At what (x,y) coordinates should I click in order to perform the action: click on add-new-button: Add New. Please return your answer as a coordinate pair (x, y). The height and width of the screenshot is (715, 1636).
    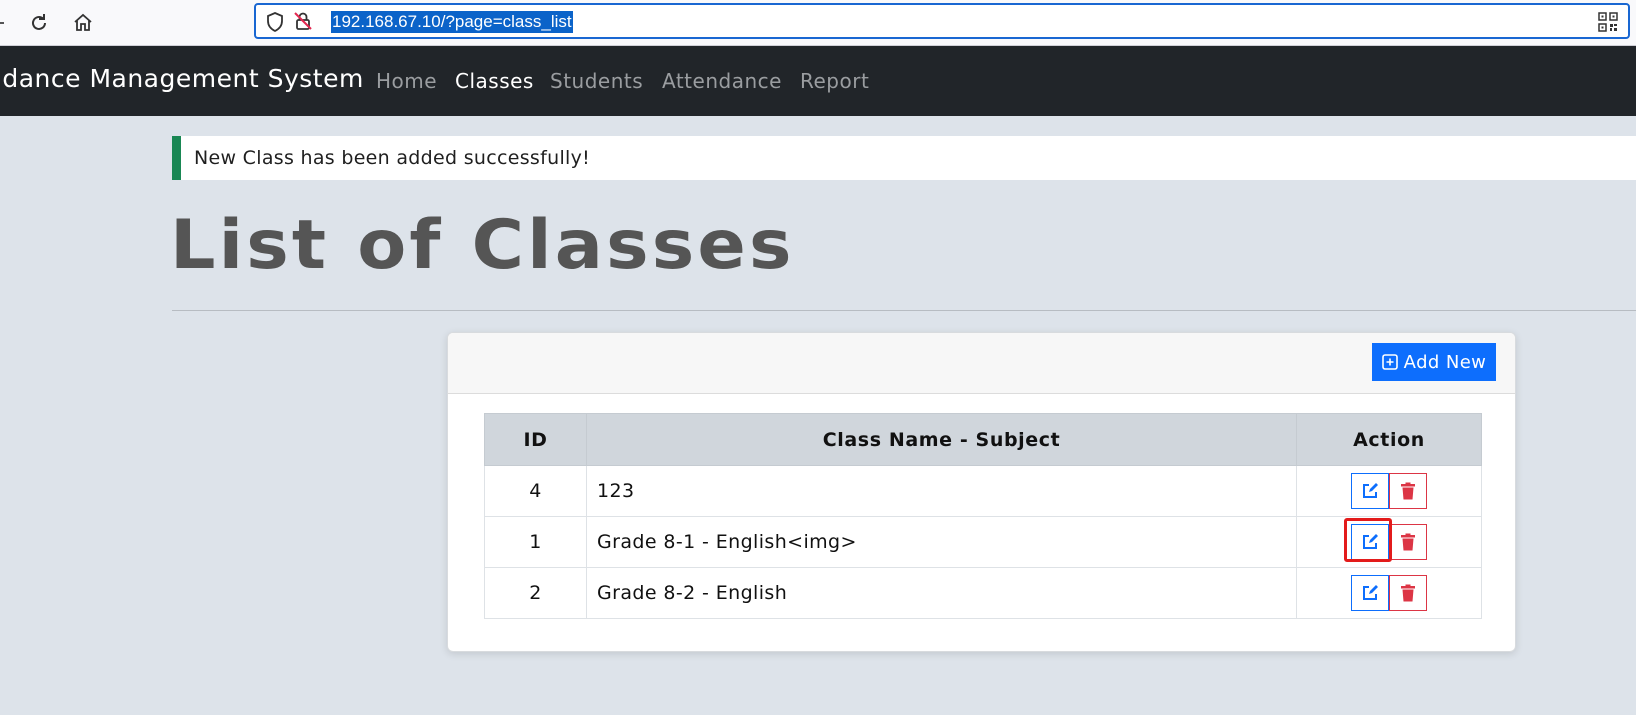
    Looking at the image, I should click on (1434, 362).